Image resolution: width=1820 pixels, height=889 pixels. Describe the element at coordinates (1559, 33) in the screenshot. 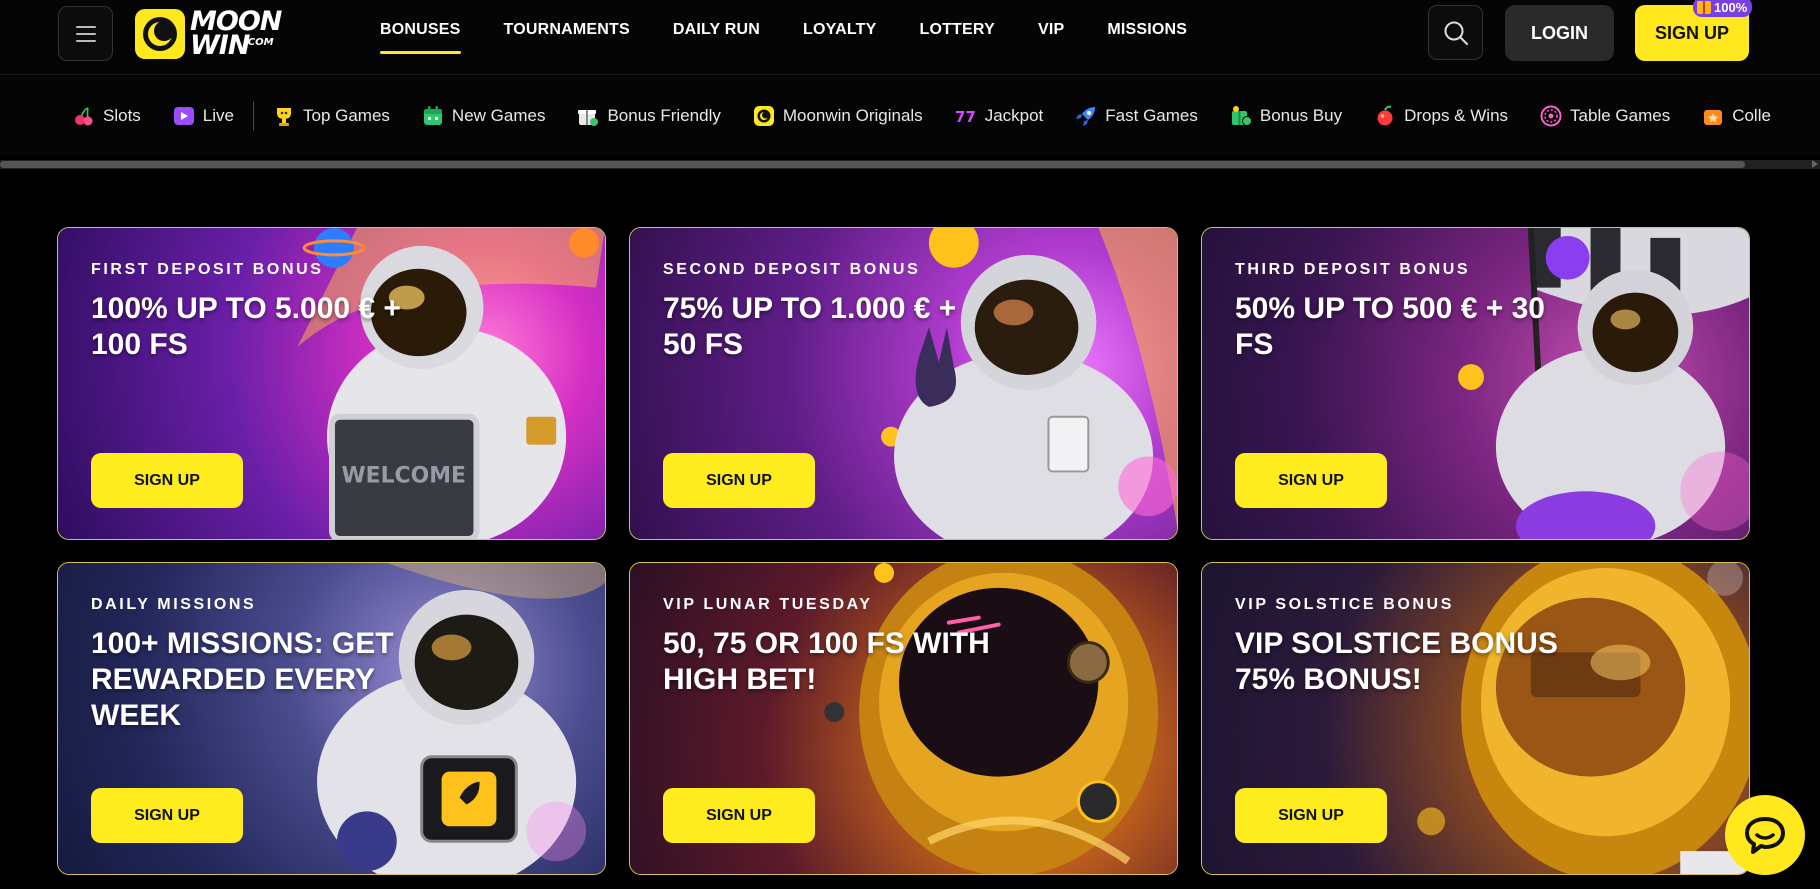

I see `login-button: LOGIN` at that location.